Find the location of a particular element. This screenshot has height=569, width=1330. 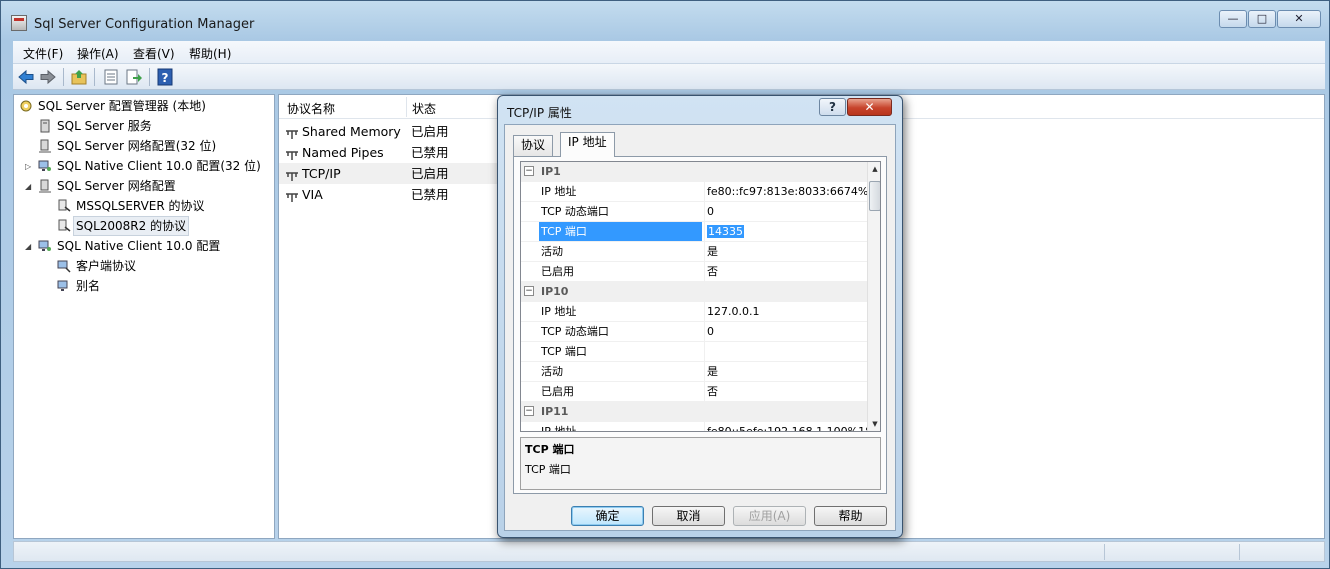

help-icon: ? is located at coordinates (165, 77).